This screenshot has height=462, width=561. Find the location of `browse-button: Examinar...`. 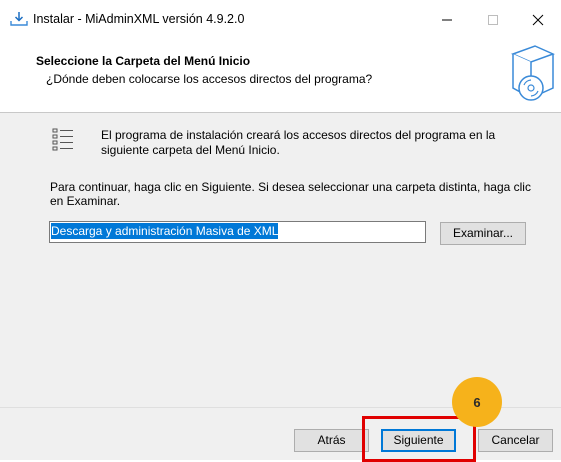

browse-button: Examinar... is located at coordinates (483, 233).